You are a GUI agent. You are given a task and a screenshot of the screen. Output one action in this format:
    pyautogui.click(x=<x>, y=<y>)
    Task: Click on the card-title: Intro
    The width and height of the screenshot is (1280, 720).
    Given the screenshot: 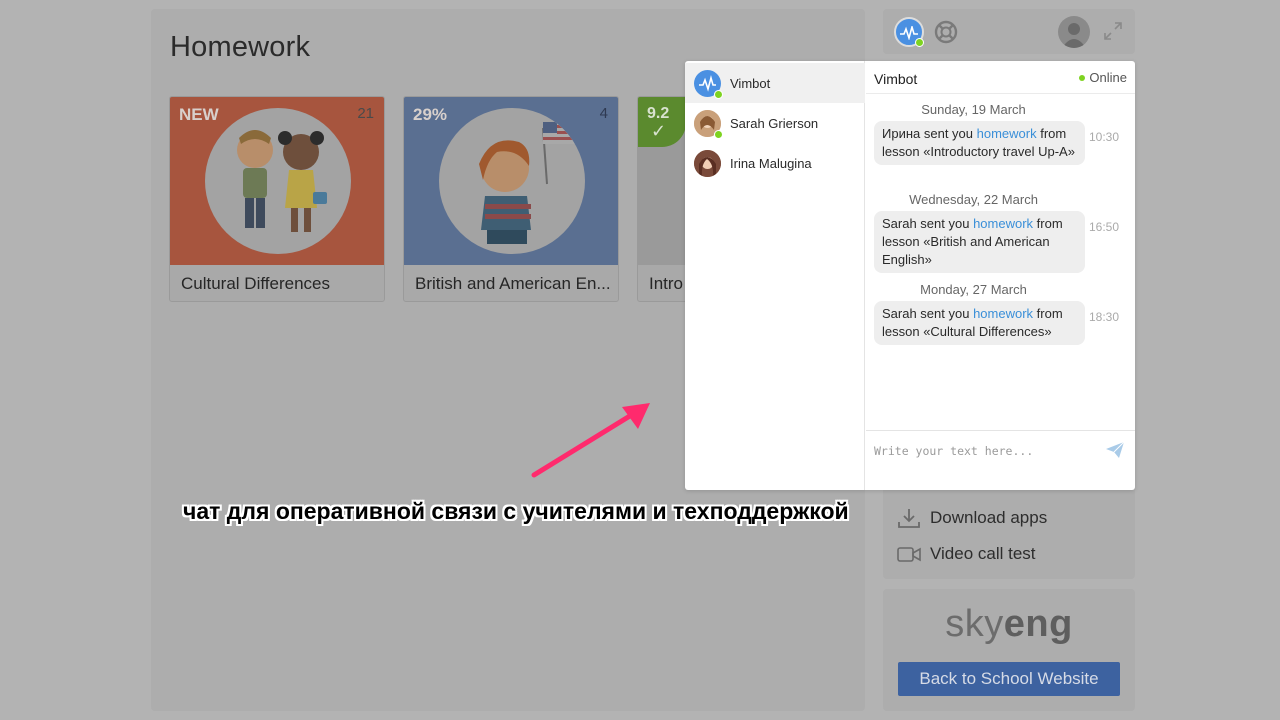 What is the action you would take?
    pyautogui.click(x=666, y=283)
    